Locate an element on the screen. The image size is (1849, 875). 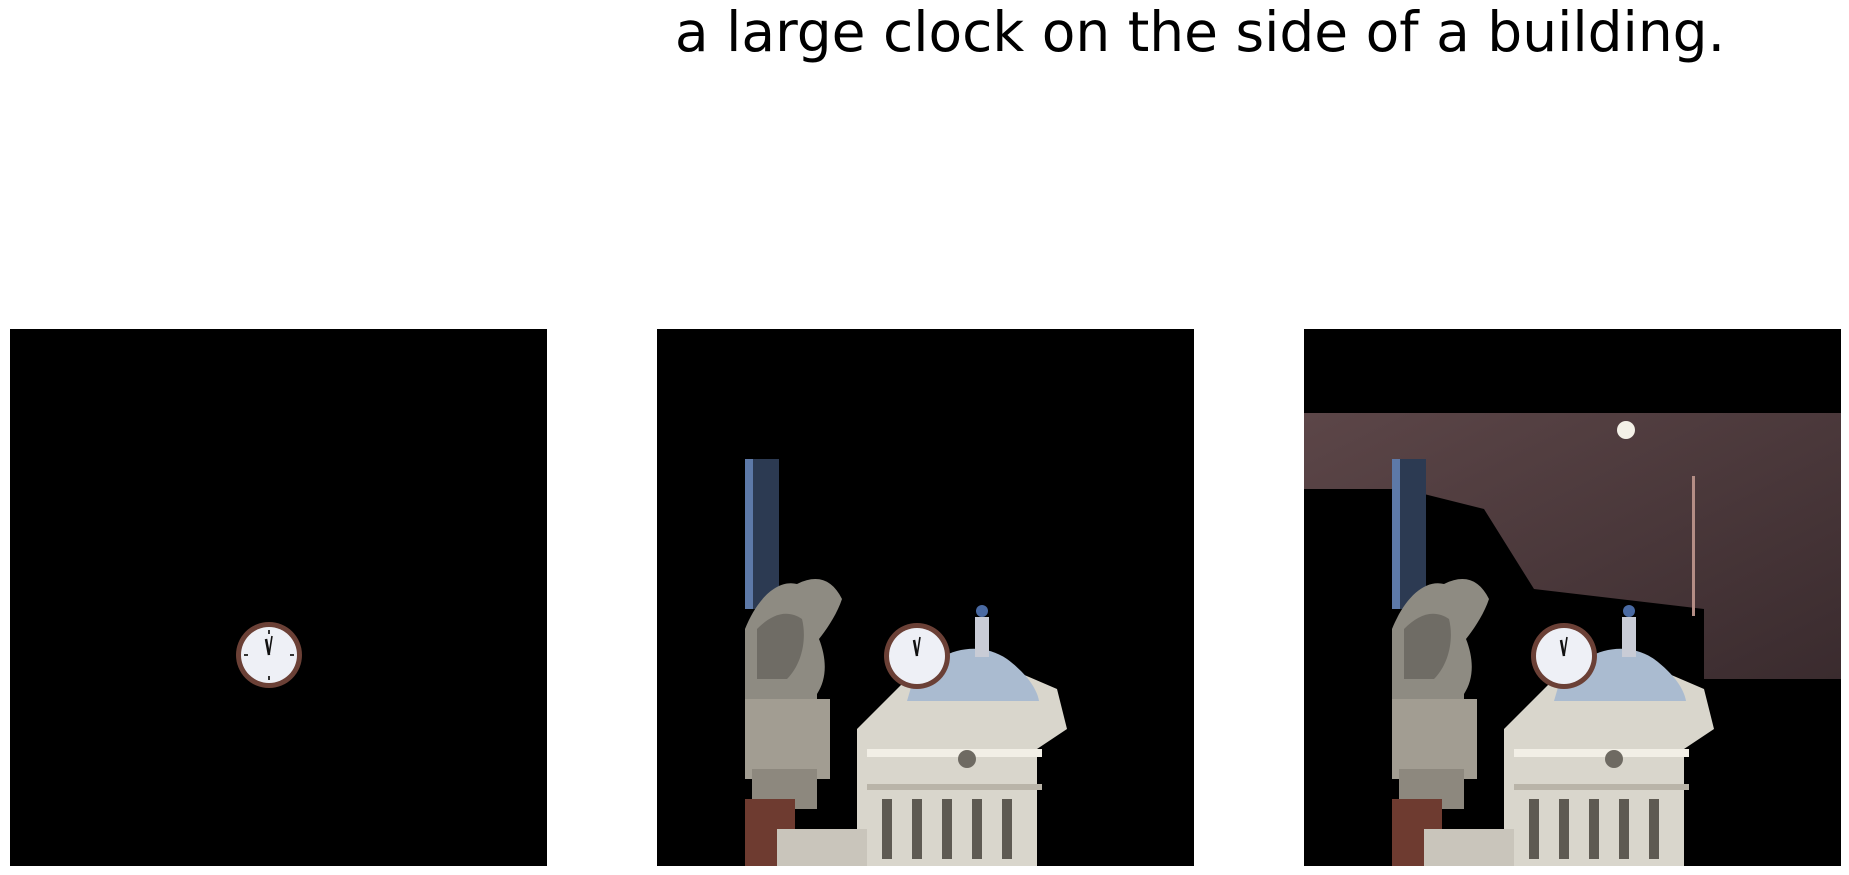
pole is located at coordinates (1693, 546).